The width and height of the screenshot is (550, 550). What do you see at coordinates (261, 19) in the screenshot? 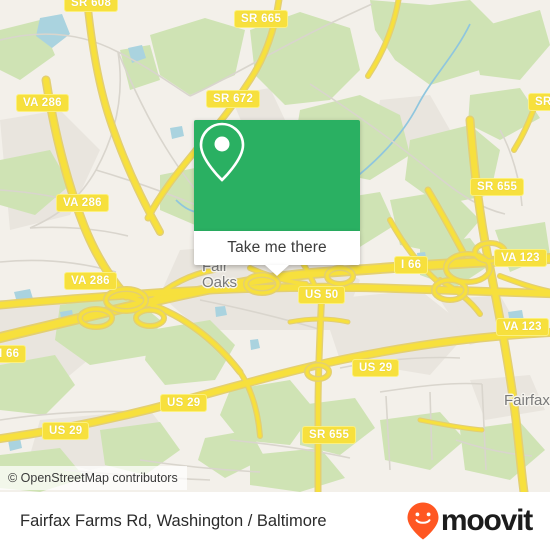
I see `road-shield: SR 665` at bounding box center [261, 19].